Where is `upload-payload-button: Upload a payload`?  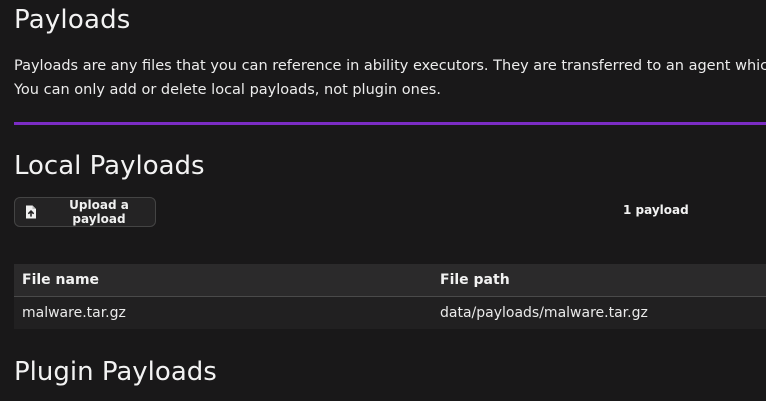
upload-payload-button: Upload a payload is located at coordinates (85, 212).